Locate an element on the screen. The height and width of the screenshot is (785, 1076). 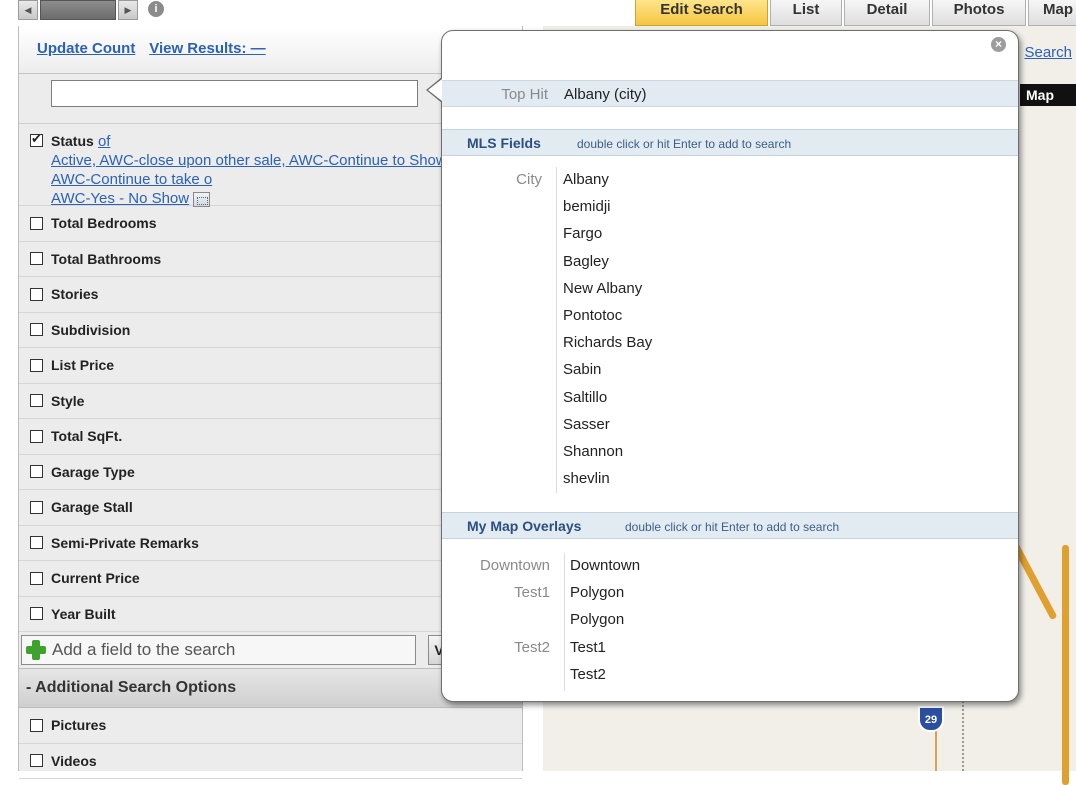
option-label: Pictures is located at coordinates (78, 725).